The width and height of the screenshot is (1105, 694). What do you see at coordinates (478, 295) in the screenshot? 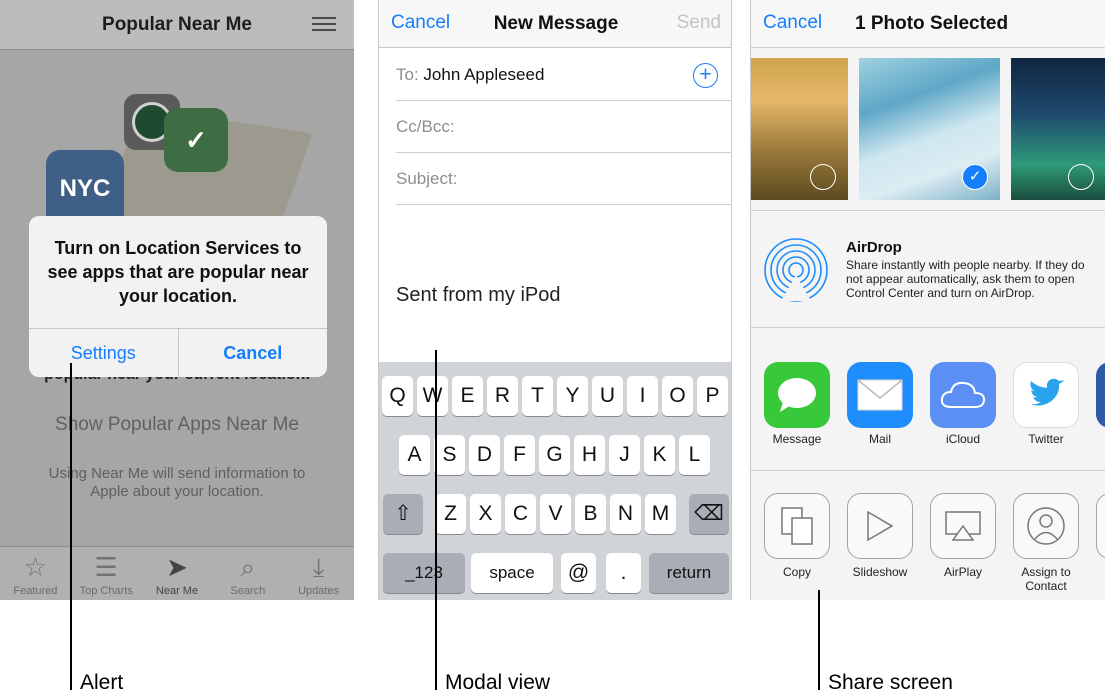
I see `message-body: Sent from my iPod` at bounding box center [478, 295].